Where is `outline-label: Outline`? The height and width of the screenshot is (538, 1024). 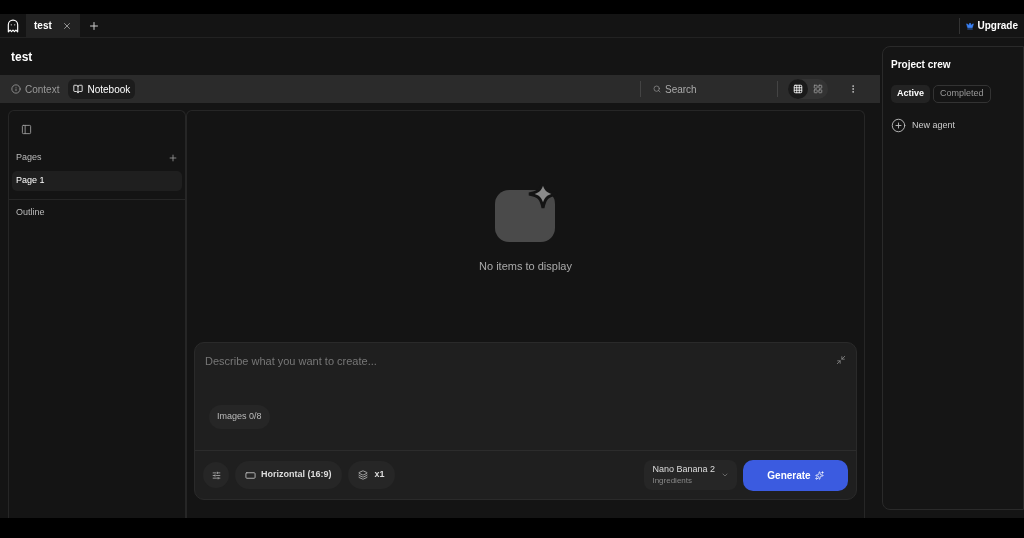 outline-label: Outline is located at coordinates (30, 212).